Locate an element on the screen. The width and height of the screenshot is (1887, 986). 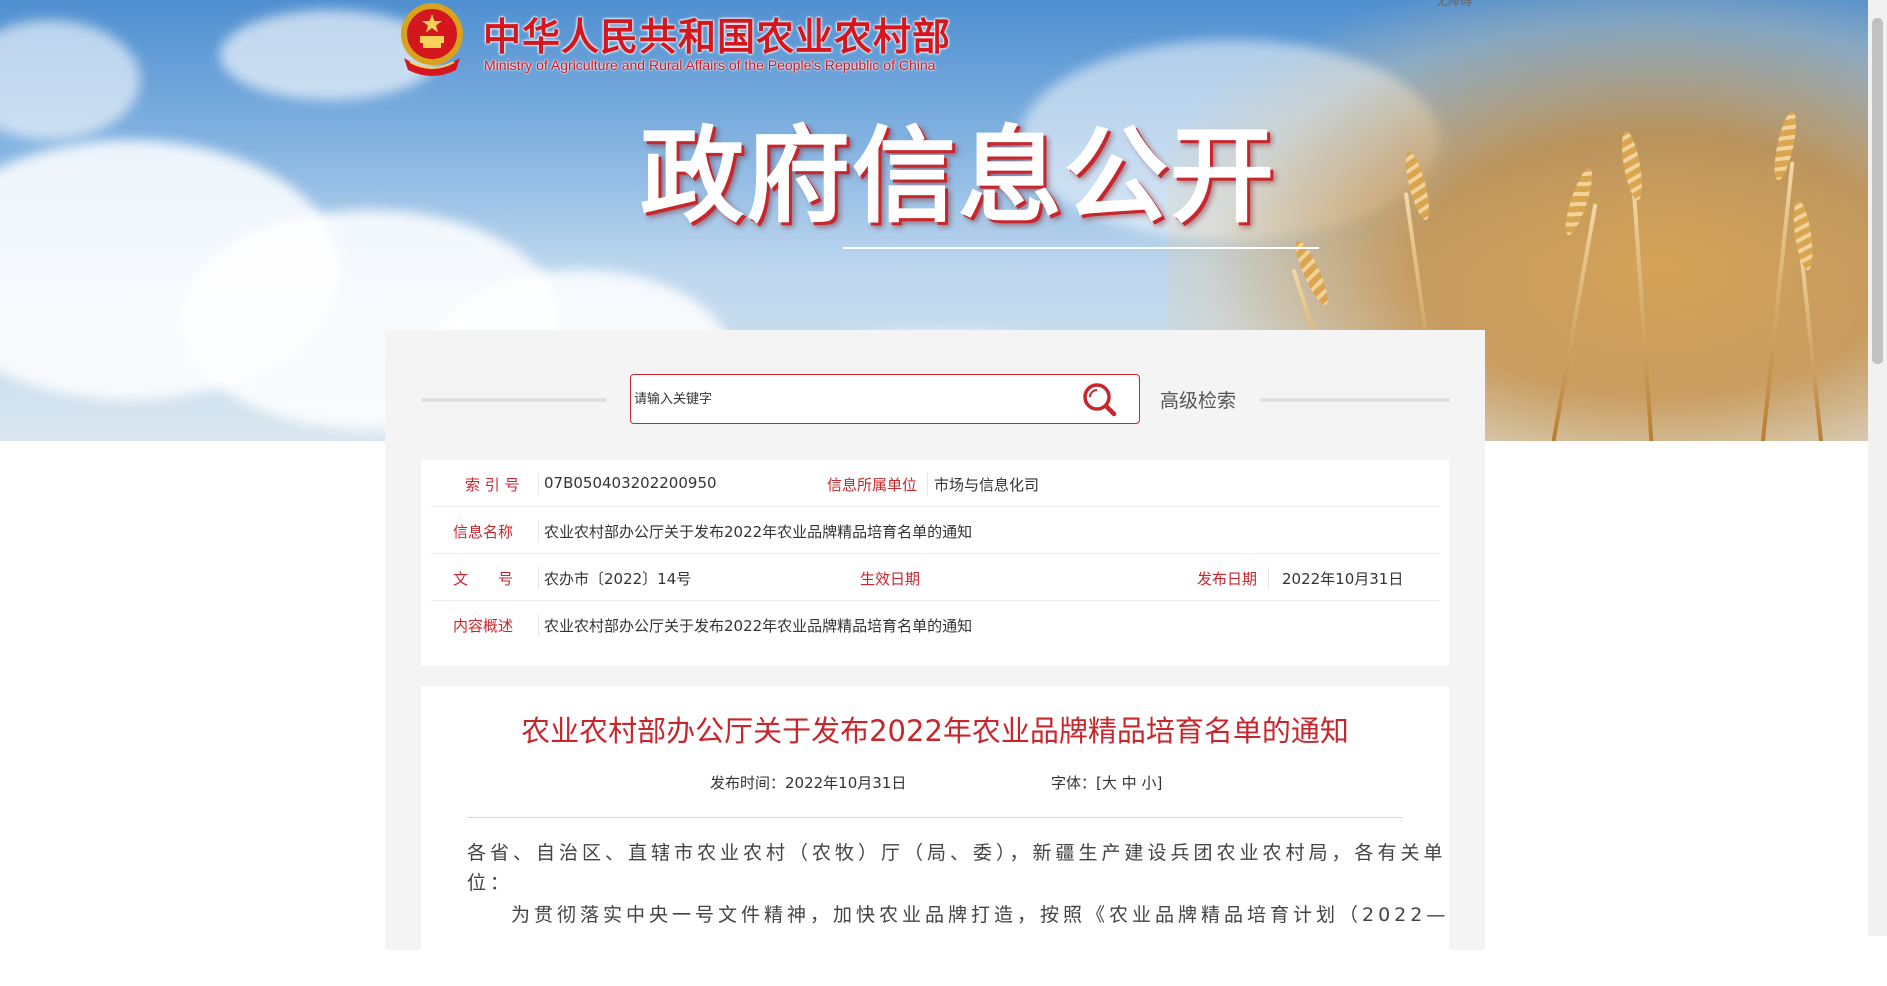
info-row-summary: 内容概述 农业农村部办公厅关于发布2022年农业品牌精品培育名单的通知 is located at coordinates (935, 624).